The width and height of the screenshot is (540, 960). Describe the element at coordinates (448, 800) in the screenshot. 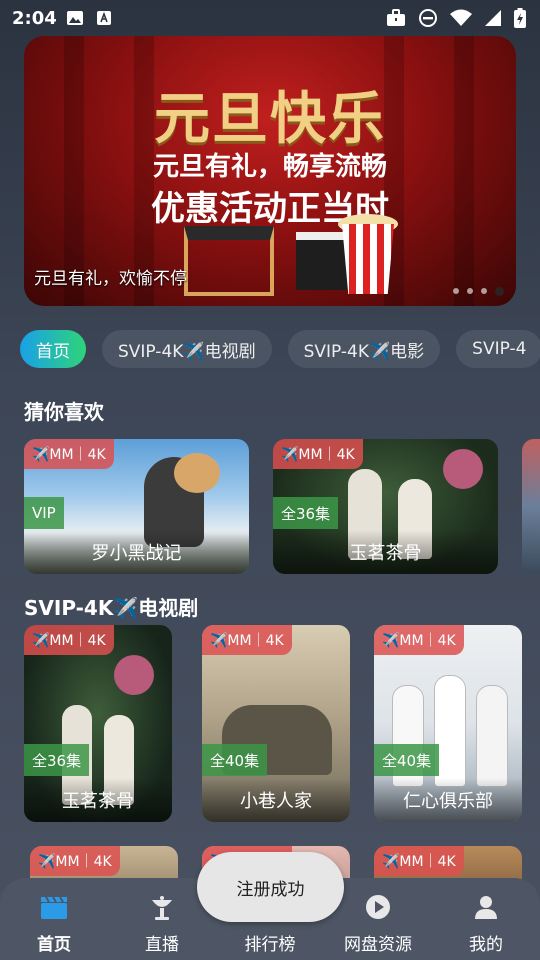

I see `video-title: 仁心俱乐部` at that location.